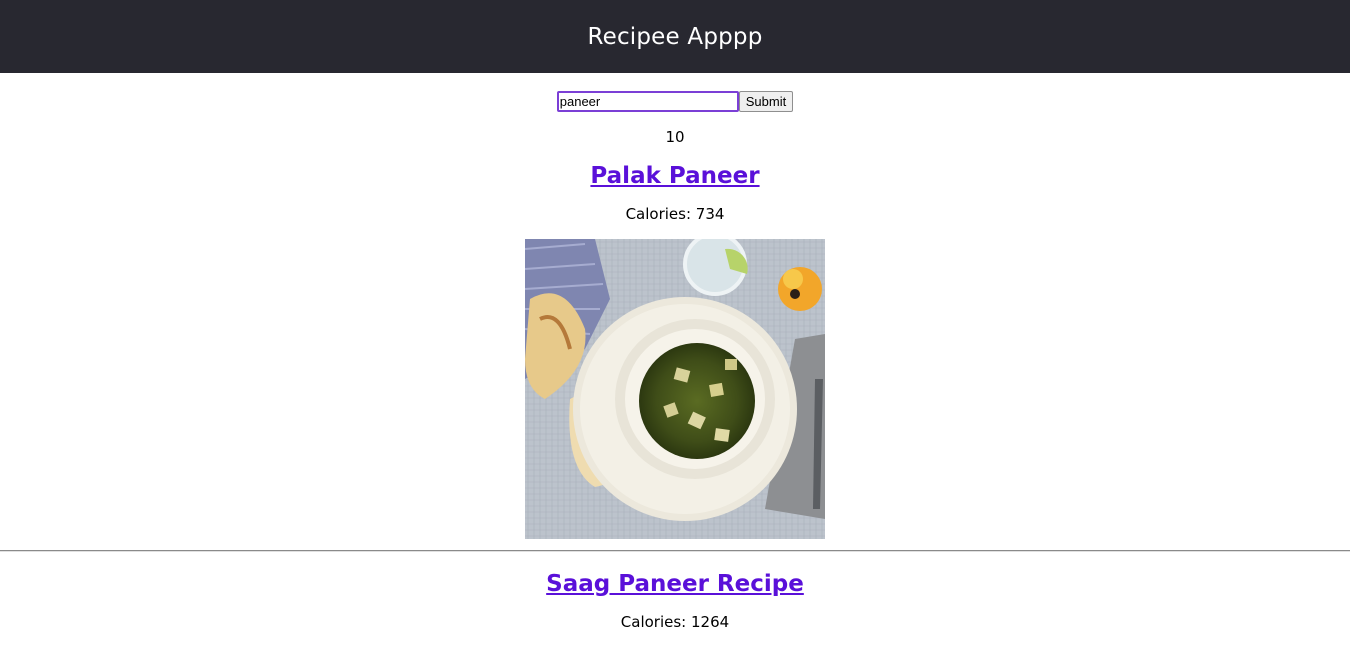 The width and height of the screenshot is (1350, 653). What do you see at coordinates (675, 389) in the screenshot?
I see `recipe-image` at bounding box center [675, 389].